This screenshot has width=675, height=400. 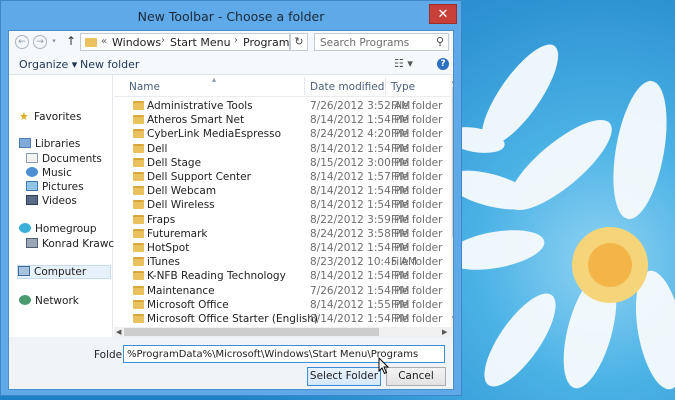 What do you see at coordinates (231, 64) in the screenshot?
I see `command-toolbar: Organize ▾ New folder ☷ ▾ ?` at bounding box center [231, 64].